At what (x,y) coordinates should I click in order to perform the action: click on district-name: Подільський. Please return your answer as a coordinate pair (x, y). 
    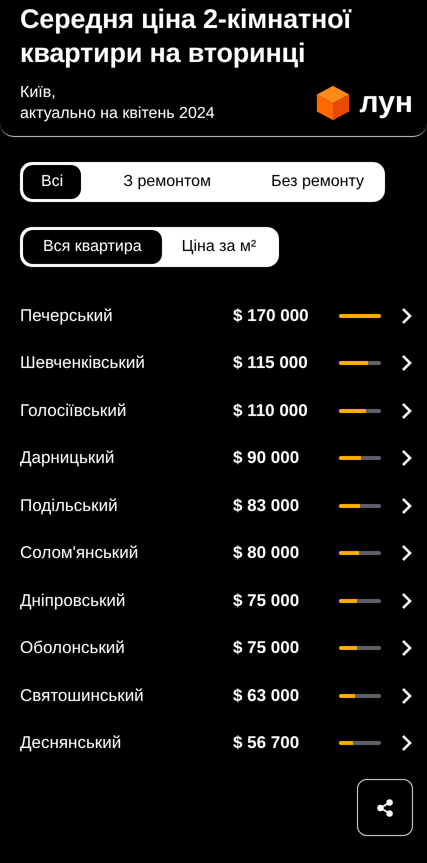
    Looking at the image, I should click on (69, 506).